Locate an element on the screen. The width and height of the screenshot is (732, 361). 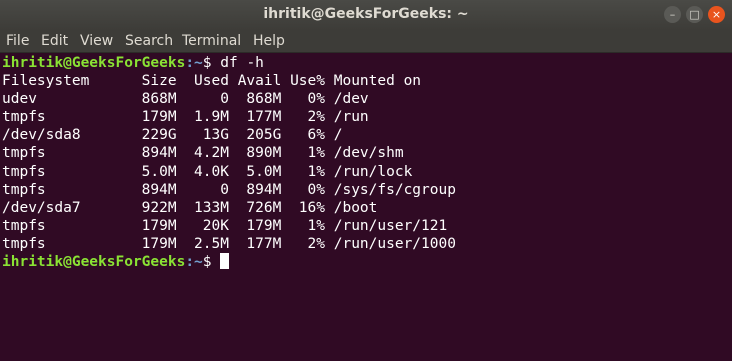
title-bar: ihritik@GeeksForGeeks: ~ – □ × is located at coordinates (366, 15).